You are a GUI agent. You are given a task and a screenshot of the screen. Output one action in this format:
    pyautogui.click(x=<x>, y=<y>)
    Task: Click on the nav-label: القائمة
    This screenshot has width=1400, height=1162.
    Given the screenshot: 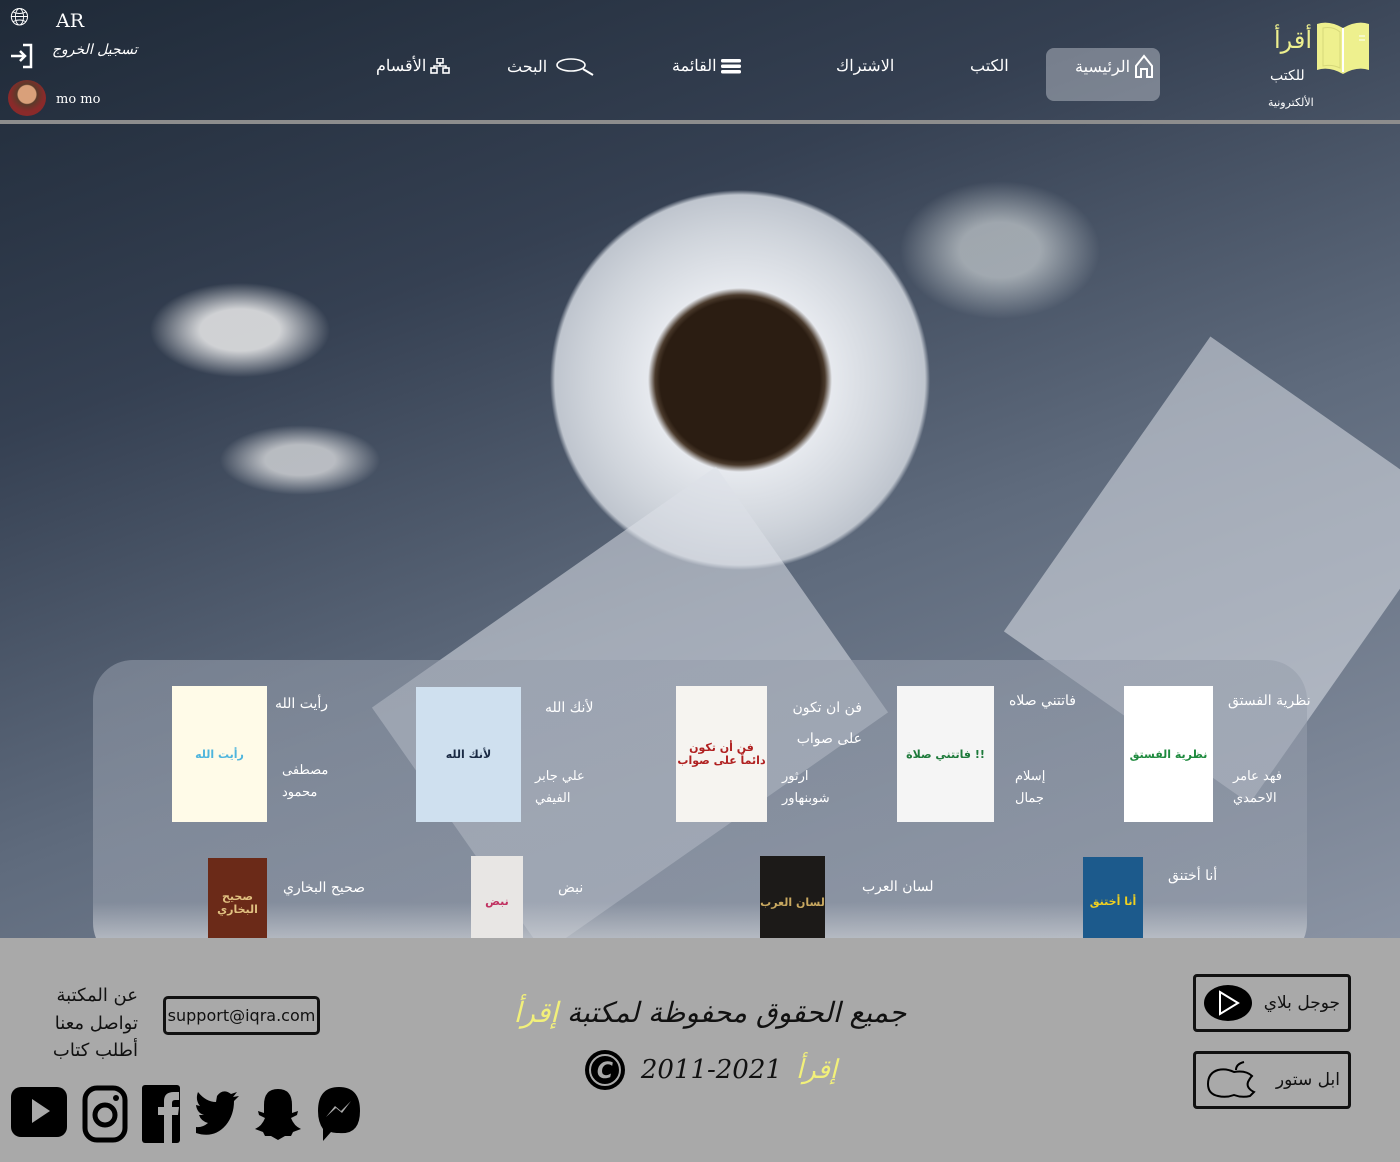 What is the action you would take?
    pyautogui.click(x=694, y=65)
    